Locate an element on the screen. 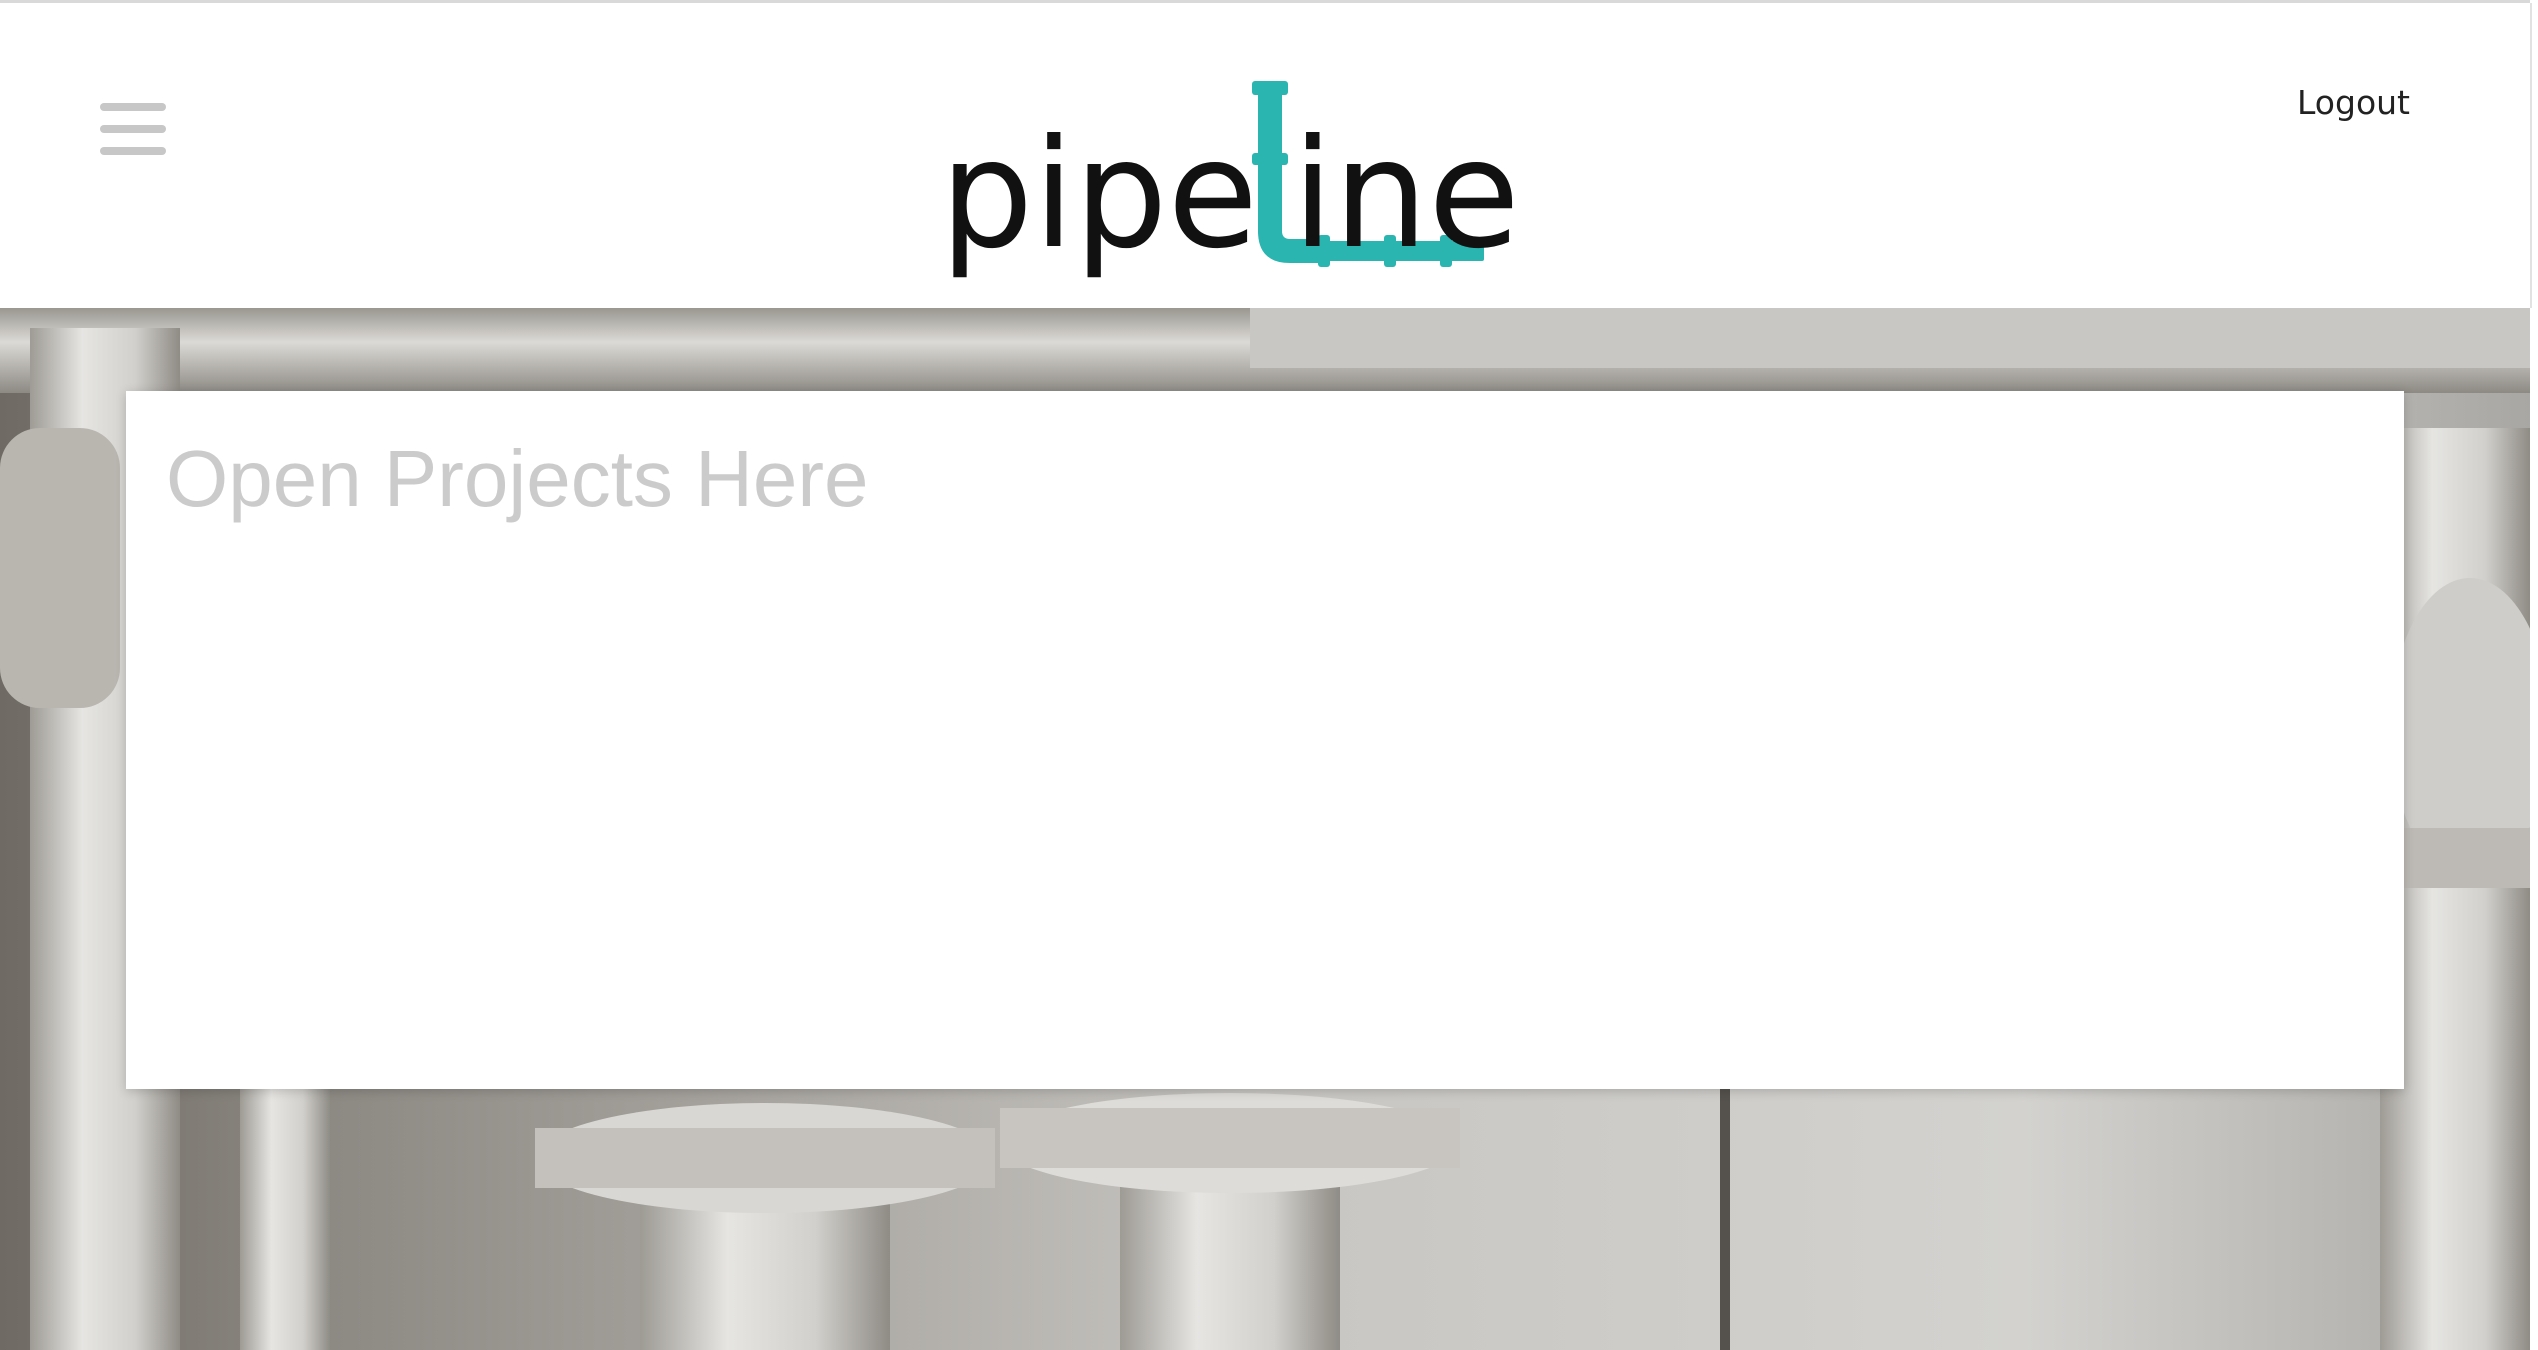  hamburger-menu-icon is located at coordinates (134, 129).